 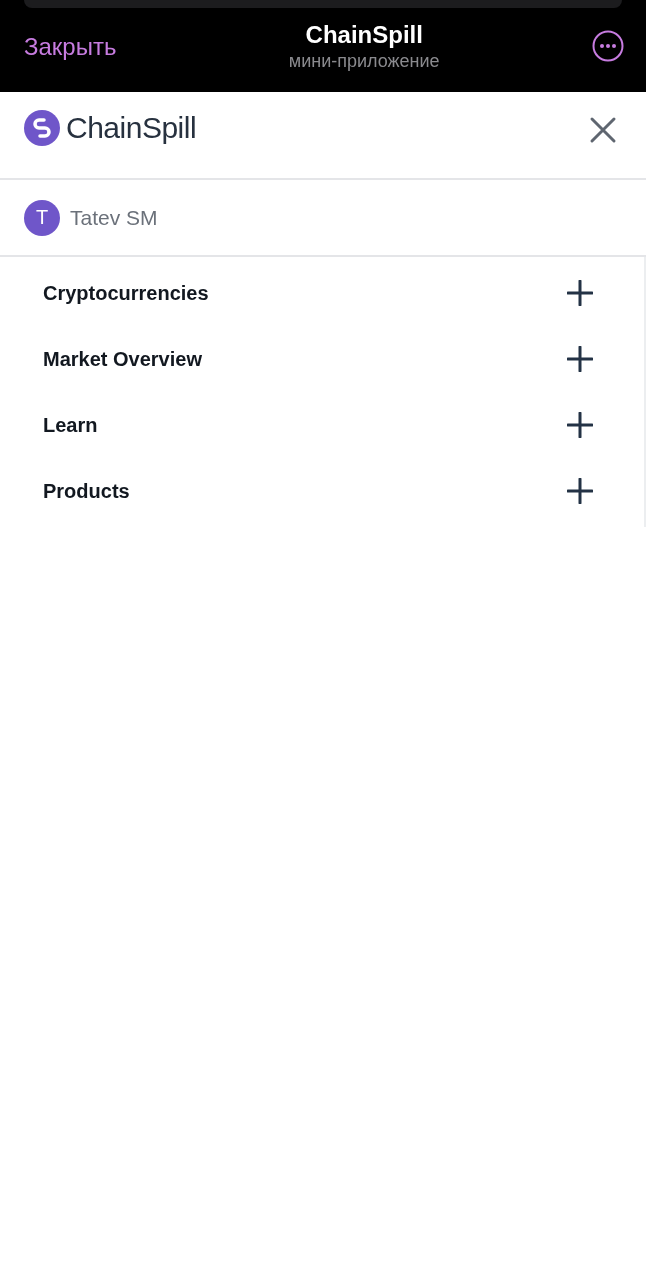 What do you see at coordinates (42, 128) in the screenshot?
I see `logo-icon` at bounding box center [42, 128].